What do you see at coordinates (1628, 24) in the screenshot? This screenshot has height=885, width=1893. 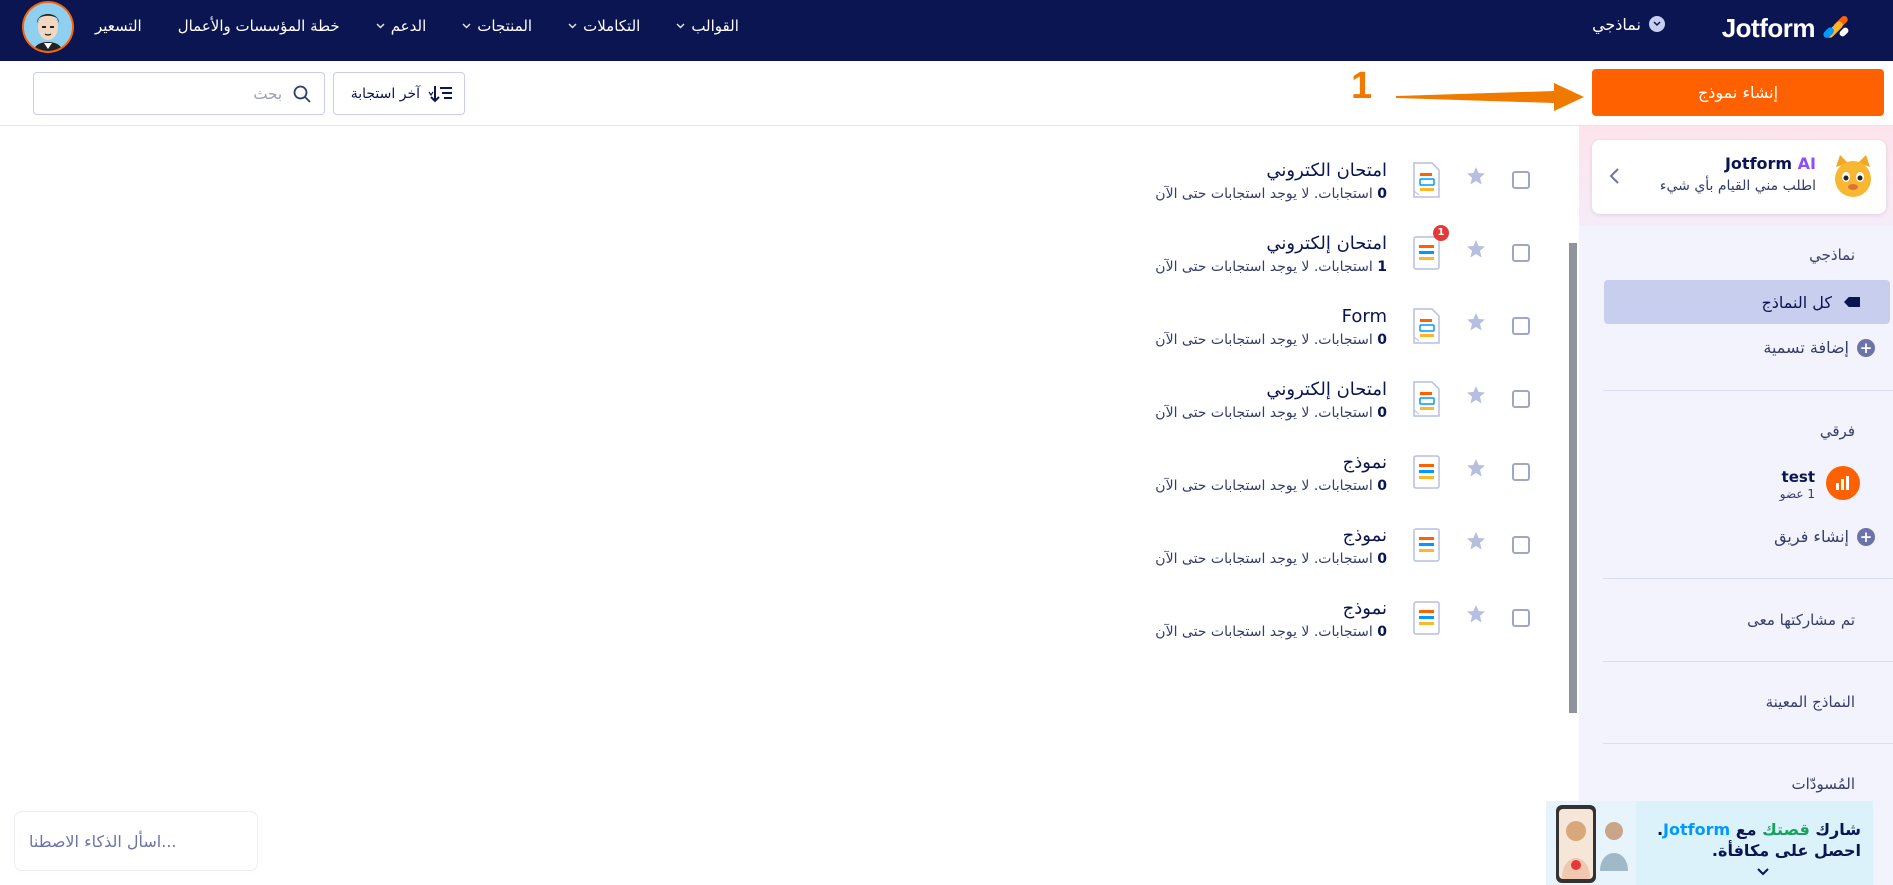 I see `my-forms-menu: نماذجي` at bounding box center [1628, 24].